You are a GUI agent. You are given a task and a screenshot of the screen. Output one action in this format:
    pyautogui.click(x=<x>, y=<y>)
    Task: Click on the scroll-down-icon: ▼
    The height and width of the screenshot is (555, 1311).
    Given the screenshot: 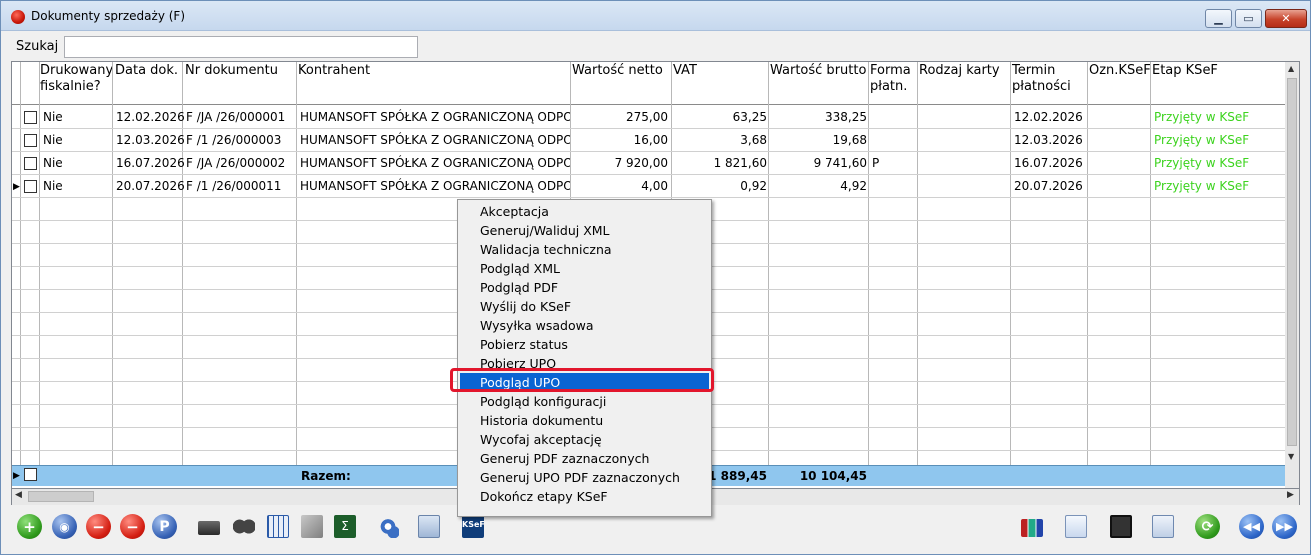 What is the action you would take?
    pyautogui.click(x=1291, y=456)
    